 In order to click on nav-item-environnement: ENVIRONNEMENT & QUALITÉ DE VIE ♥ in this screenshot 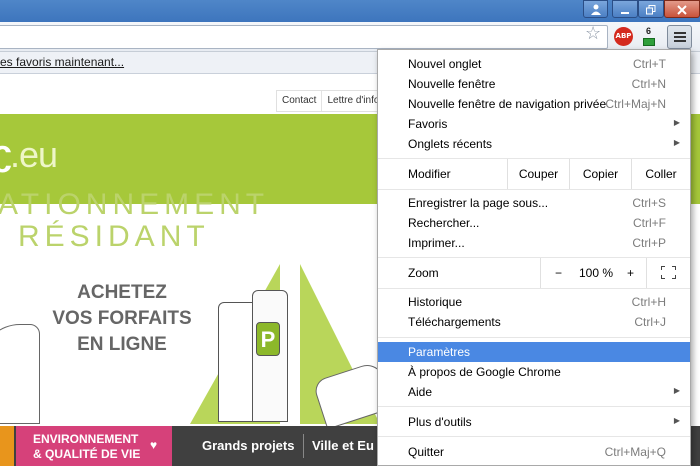, I will do `click(94, 446)`.